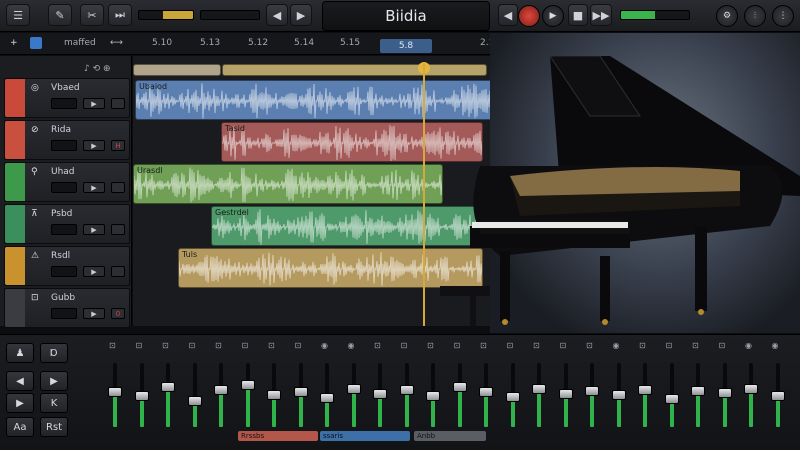 The image size is (800, 450). What do you see at coordinates (20, 403) in the screenshot?
I see `play-small-button: ▶` at bounding box center [20, 403].